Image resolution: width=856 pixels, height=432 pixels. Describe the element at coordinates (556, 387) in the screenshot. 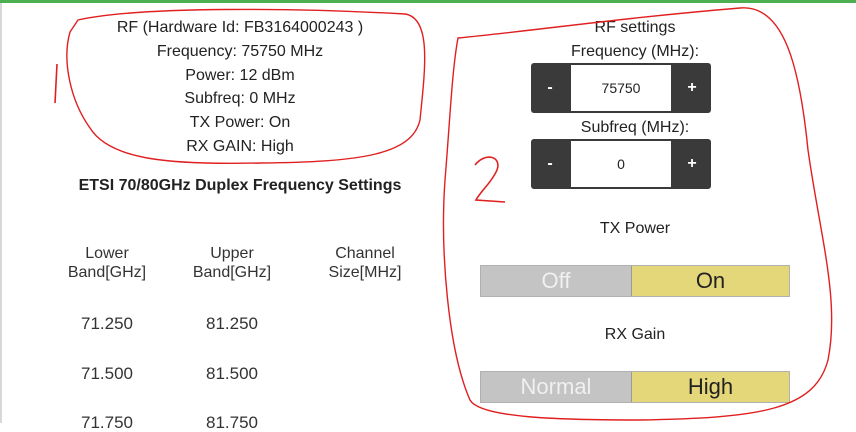

I see `rx-gain-normal-option: Normal` at that location.